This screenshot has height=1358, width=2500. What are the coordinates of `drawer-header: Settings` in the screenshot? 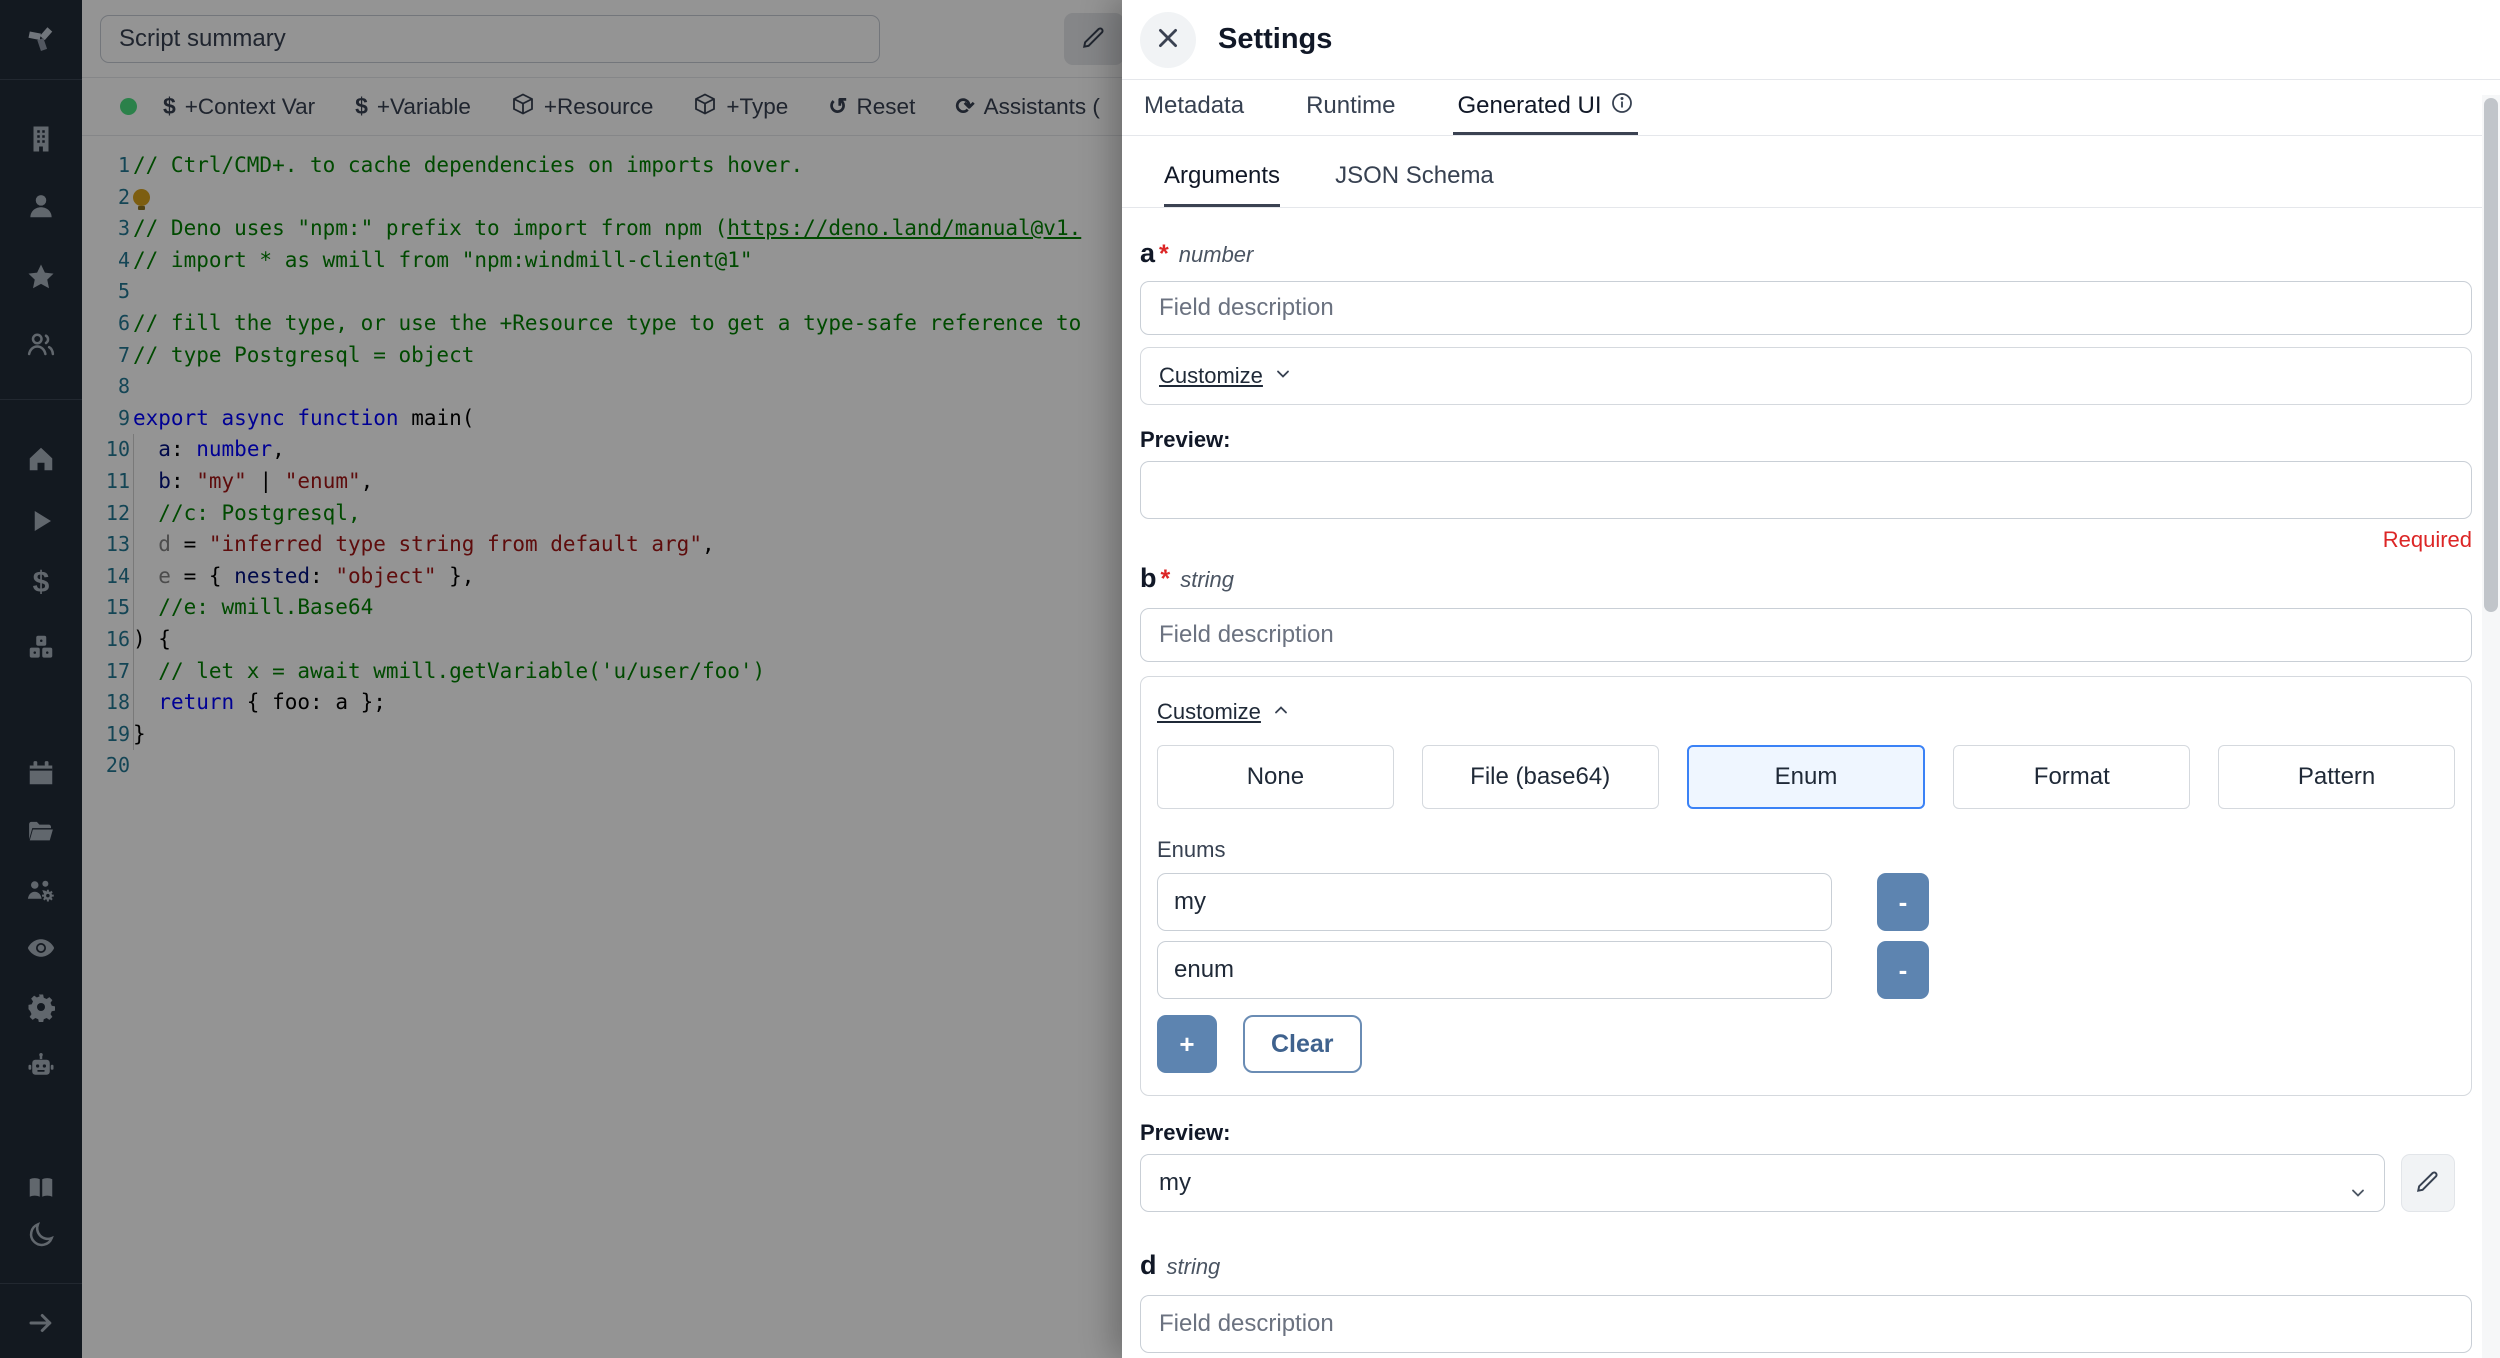 It's located at (1811, 40).